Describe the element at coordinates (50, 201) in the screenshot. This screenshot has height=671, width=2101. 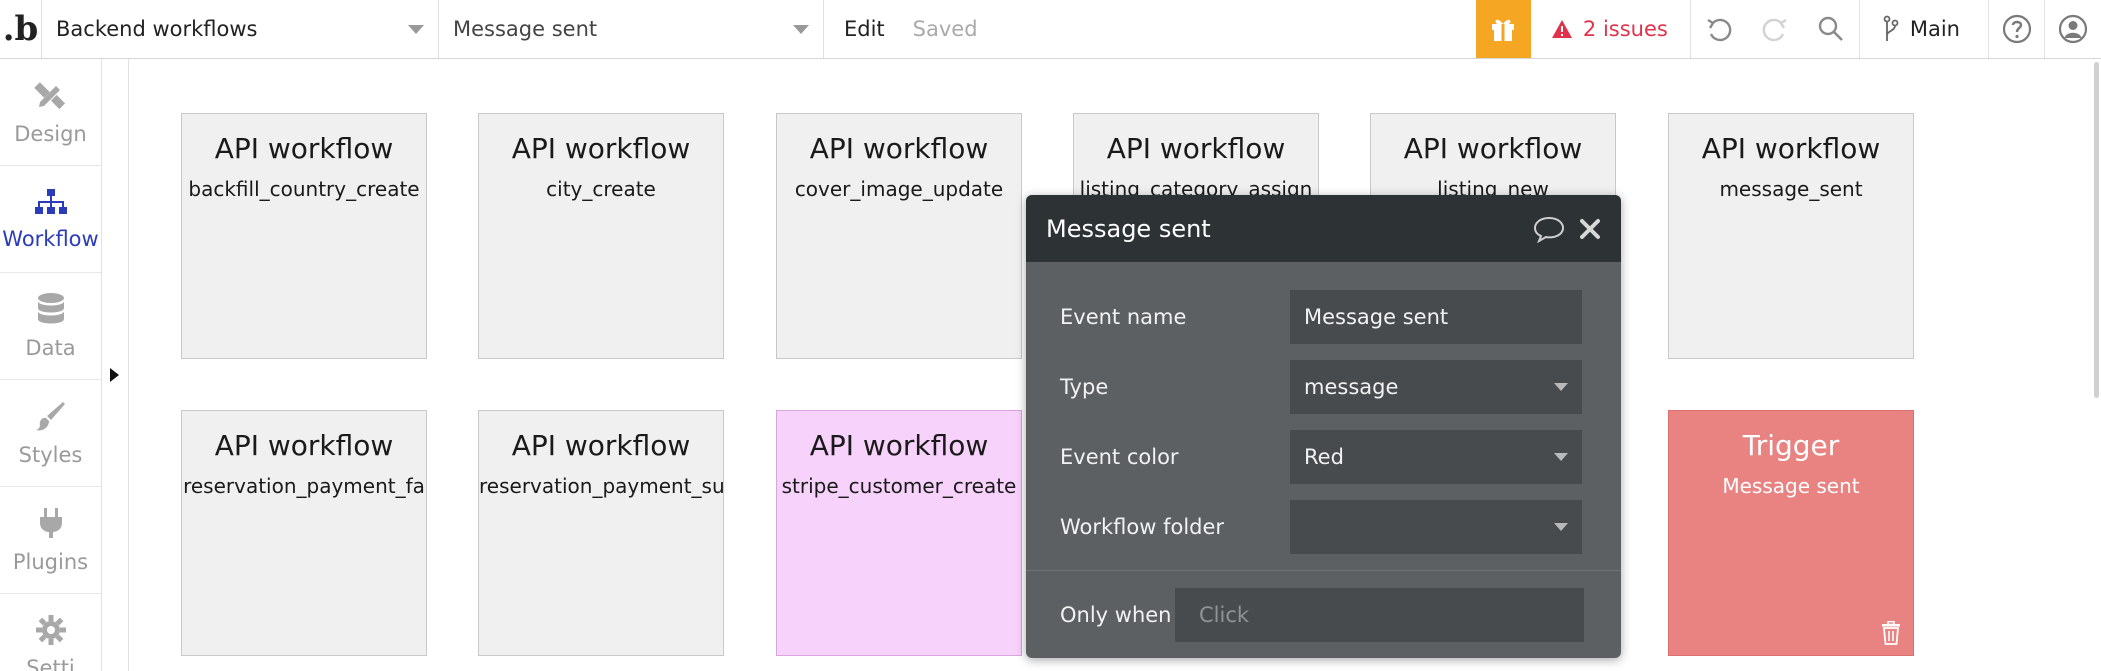
I see `sitemap-icon` at that location.